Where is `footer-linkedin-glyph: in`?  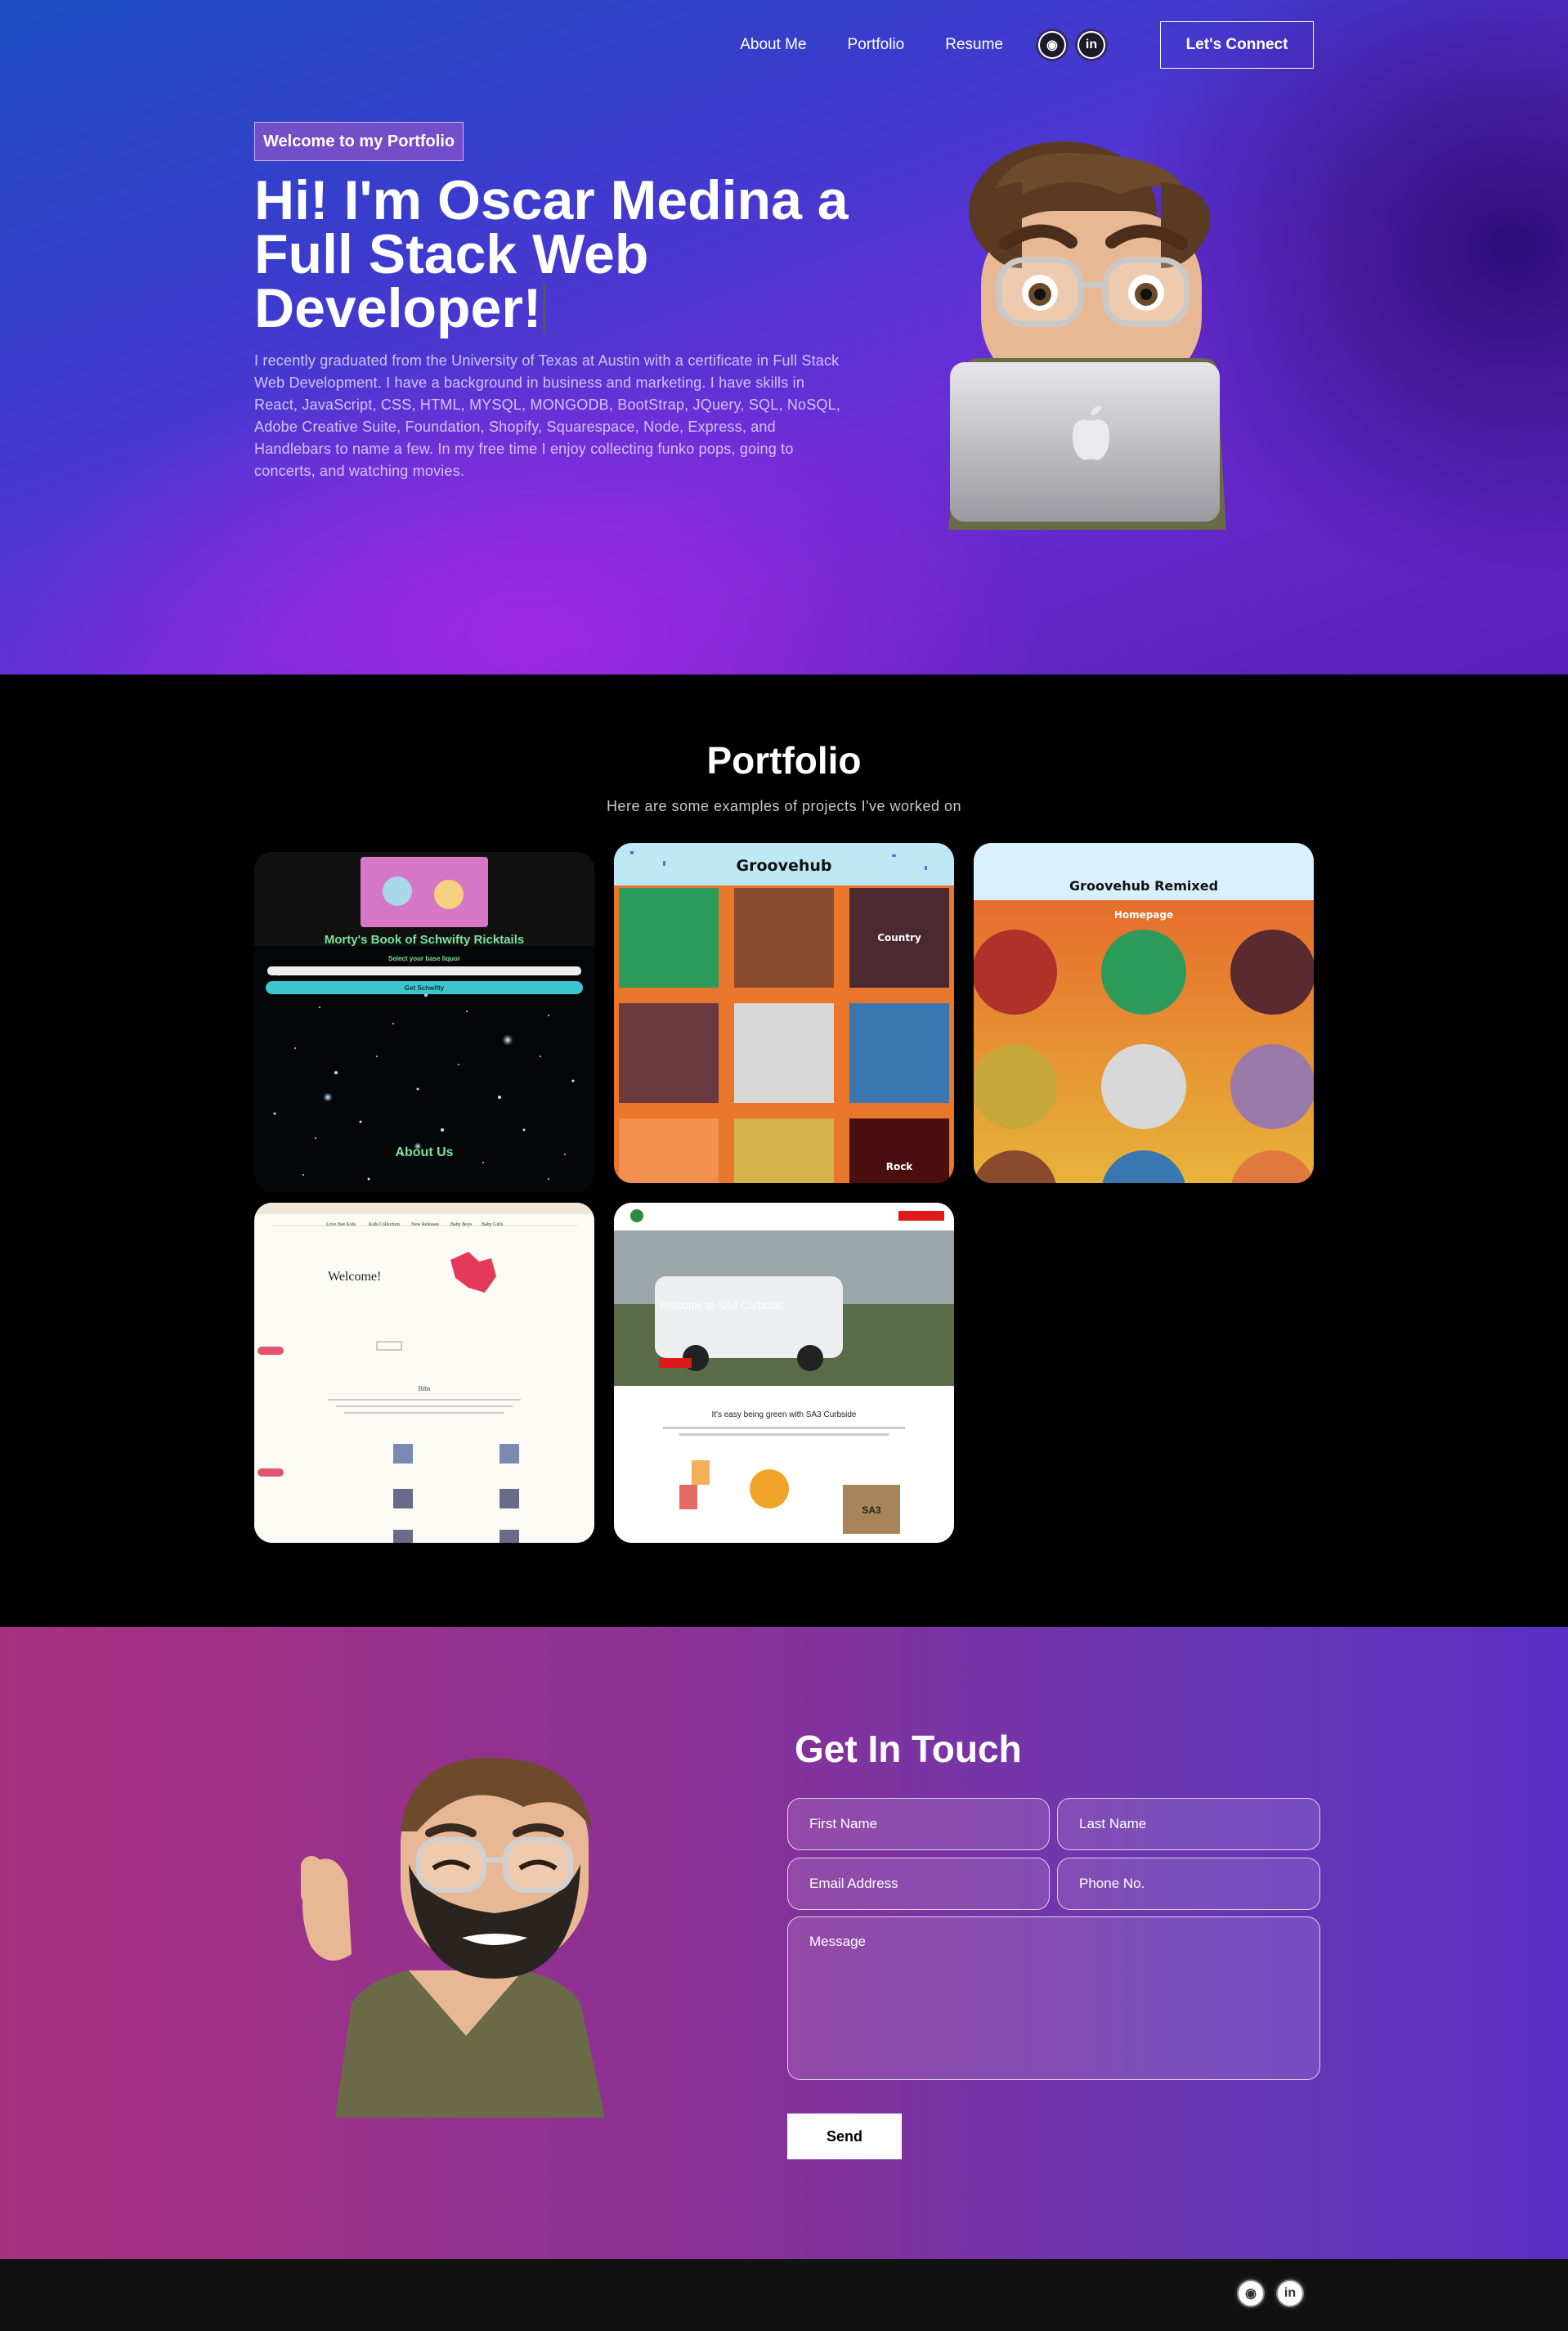 footer-linkedin-glyph: in is located at coordinates (1290, 2294).